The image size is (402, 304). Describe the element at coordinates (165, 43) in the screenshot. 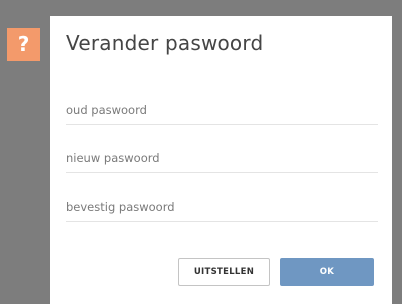

I see `dialog-title: Verander paswoord` at that location.